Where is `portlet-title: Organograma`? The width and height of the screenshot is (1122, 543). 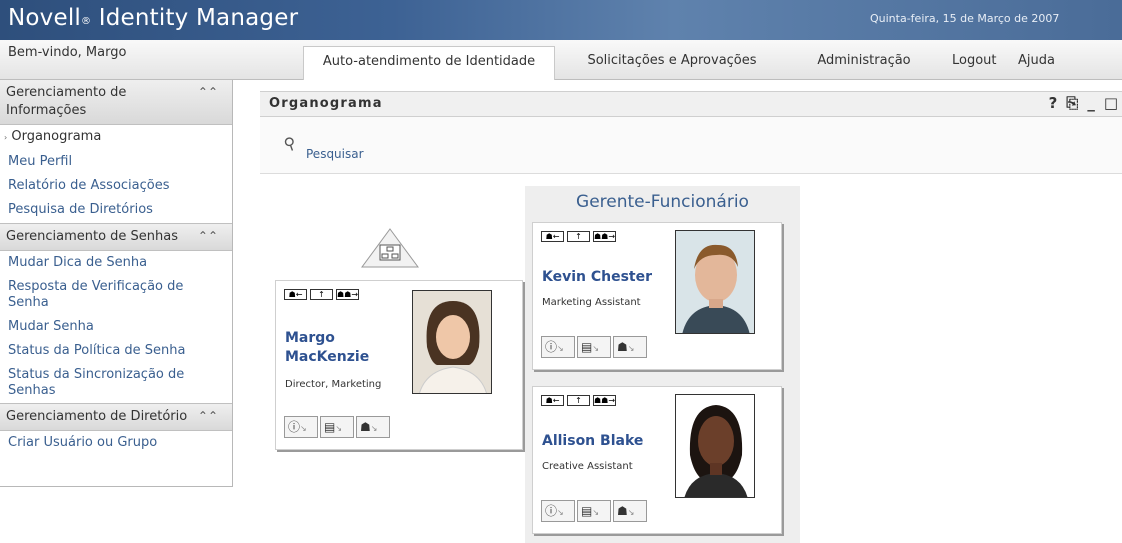
portlet-title: Organograma is located at coordinates (326, 103).